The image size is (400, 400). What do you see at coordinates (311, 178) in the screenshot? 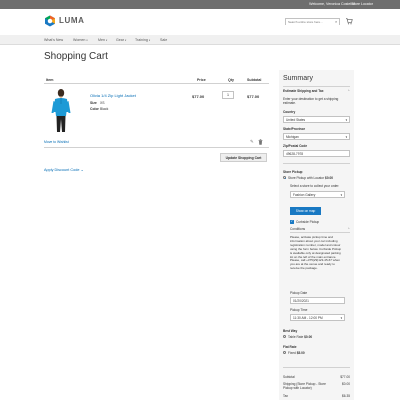
I see `store-pickup-option: Store Pickup with Locator $0.00` at bounding box center [311, 178].